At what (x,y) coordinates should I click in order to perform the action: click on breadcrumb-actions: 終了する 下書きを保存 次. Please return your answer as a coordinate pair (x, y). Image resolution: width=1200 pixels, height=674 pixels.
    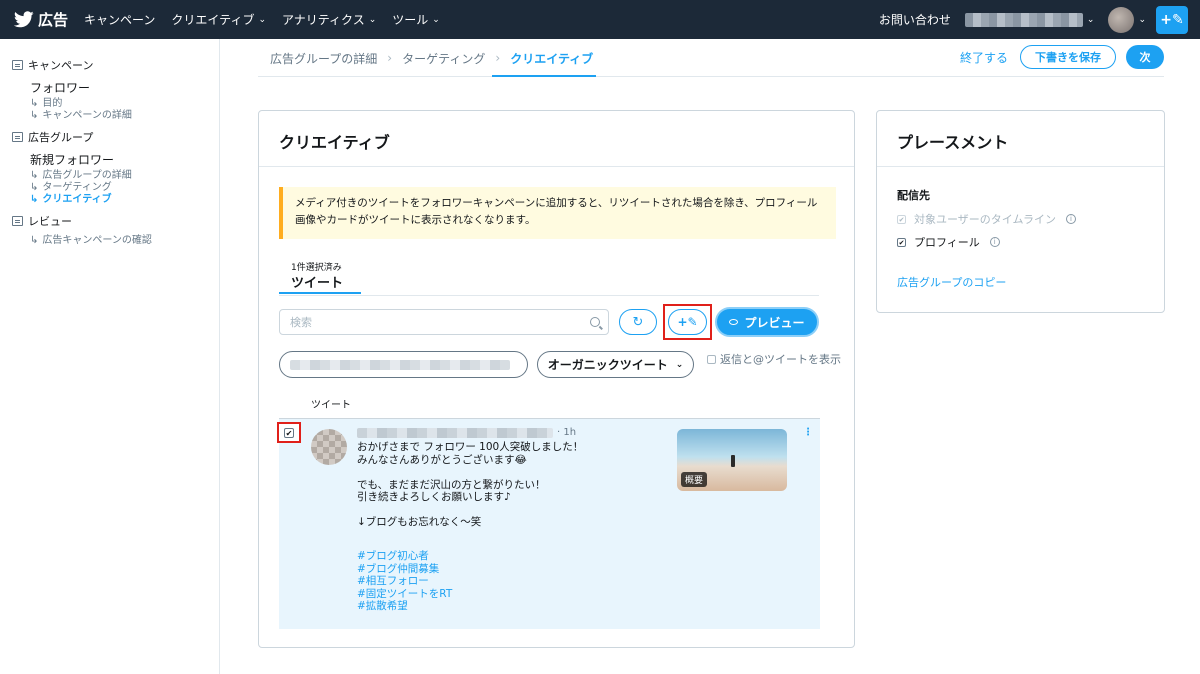
    Looking at the image, I should click on (1062, 57).